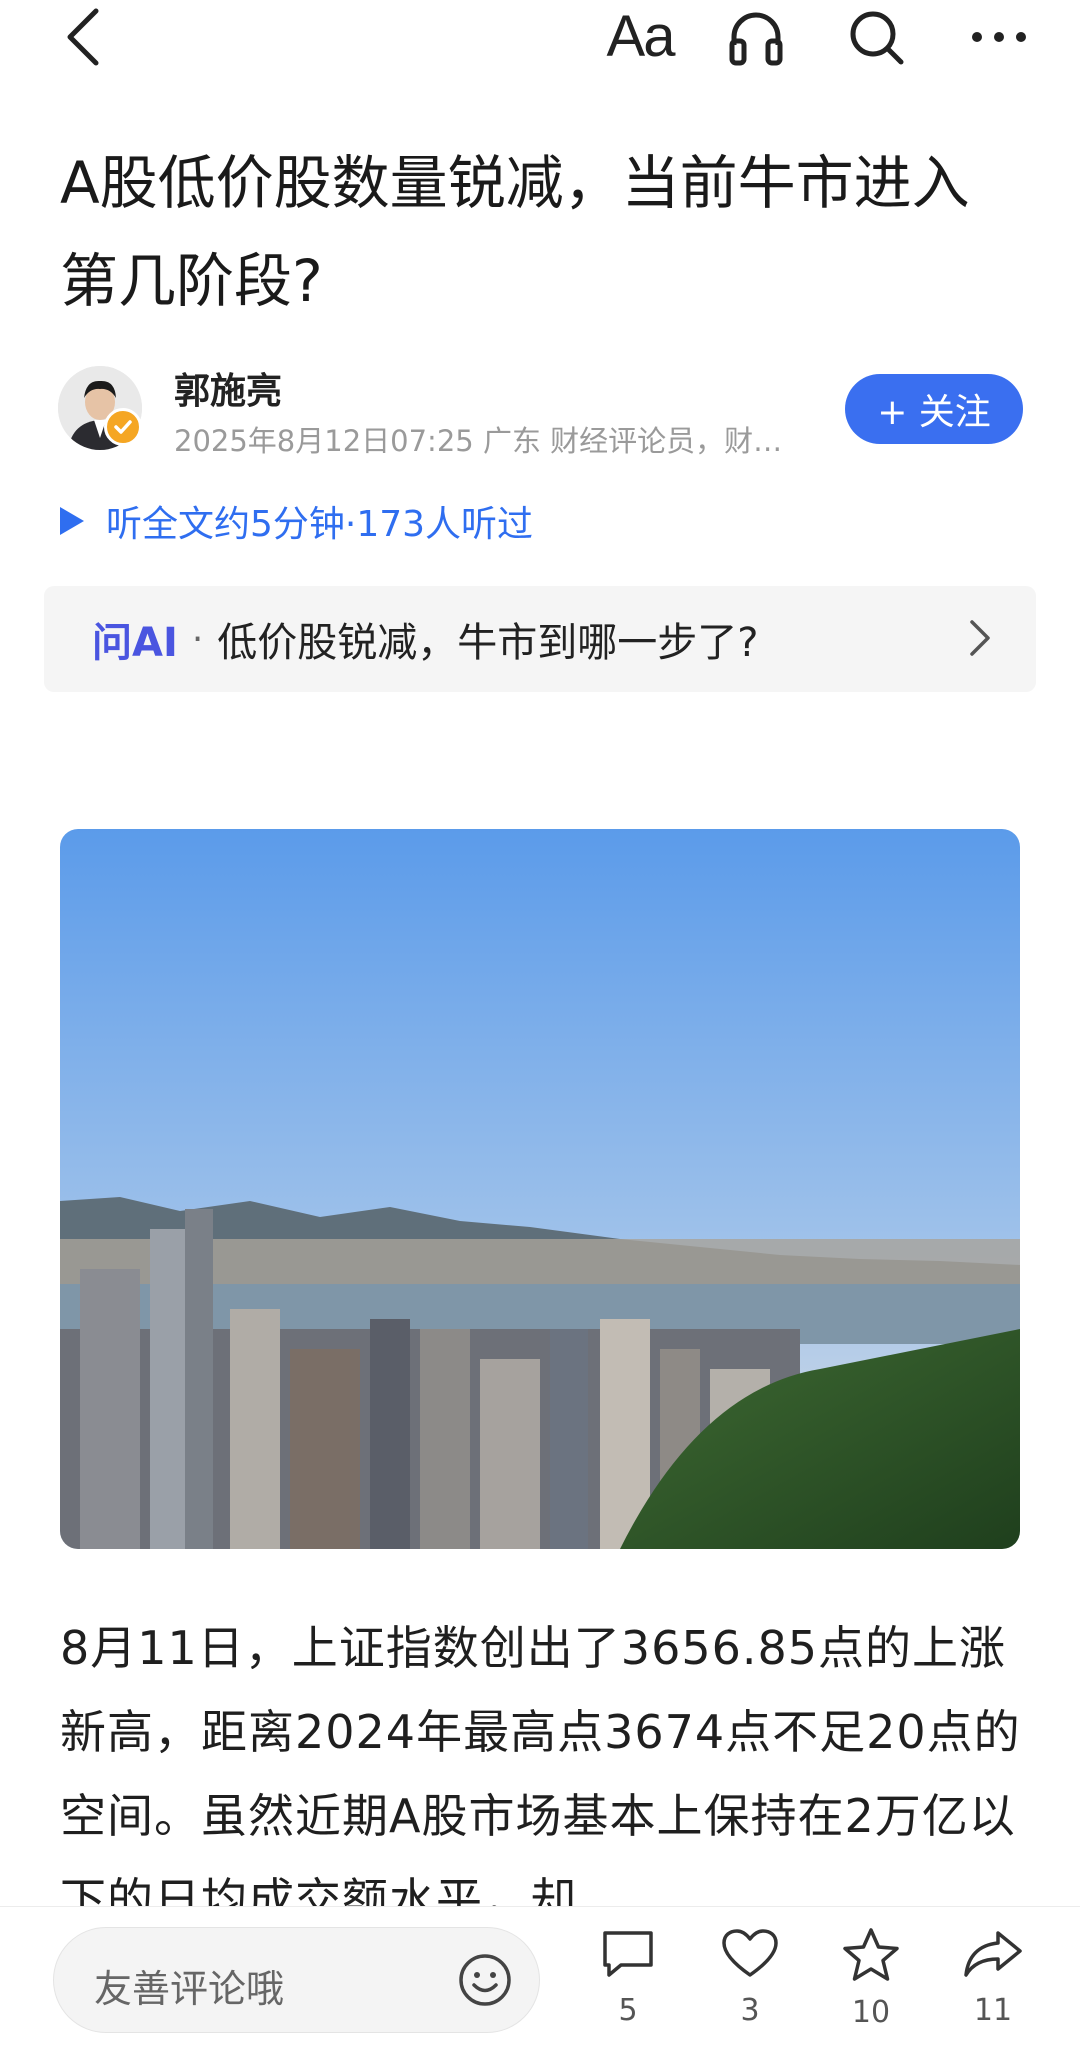 The height and width of the screenshot is (2054, 1080). I want to click on listen-label: 听全文约5分钟·173人听过, so click(320, 524).